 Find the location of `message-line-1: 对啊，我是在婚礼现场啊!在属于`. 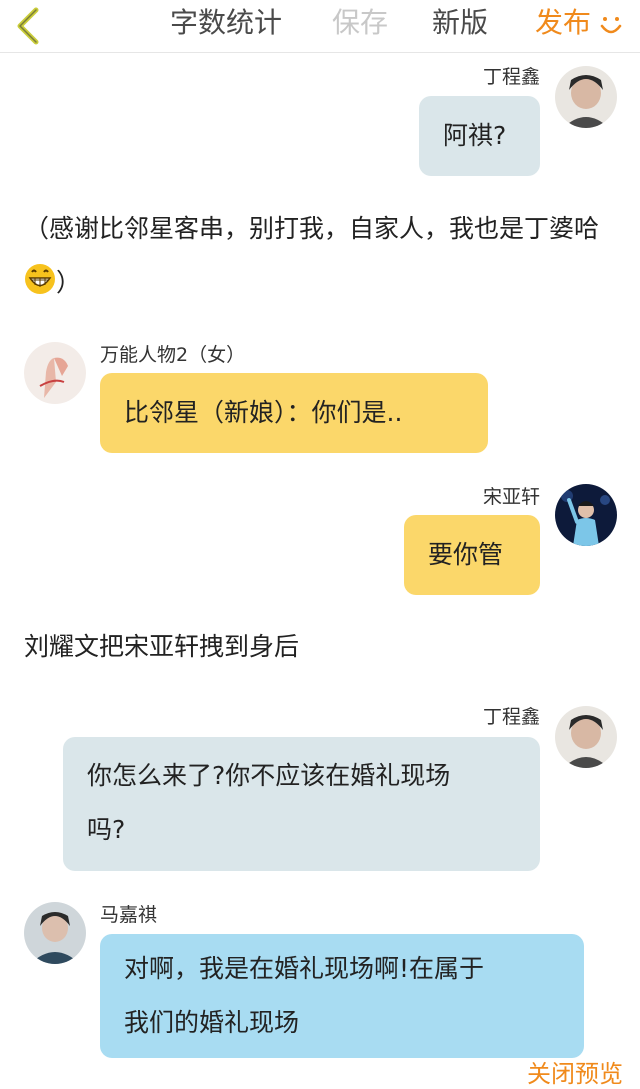

message-line-1: 对啊，我是在婚礼现场啊!在属于 is located at coordinates (304, 968).